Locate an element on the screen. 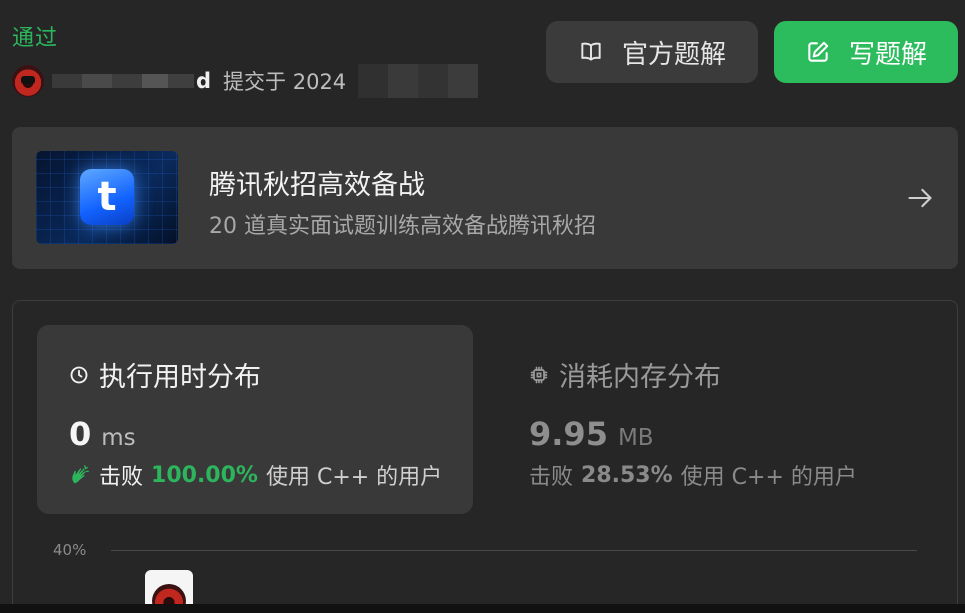  user-avatar is located at coordinates (28, 81).